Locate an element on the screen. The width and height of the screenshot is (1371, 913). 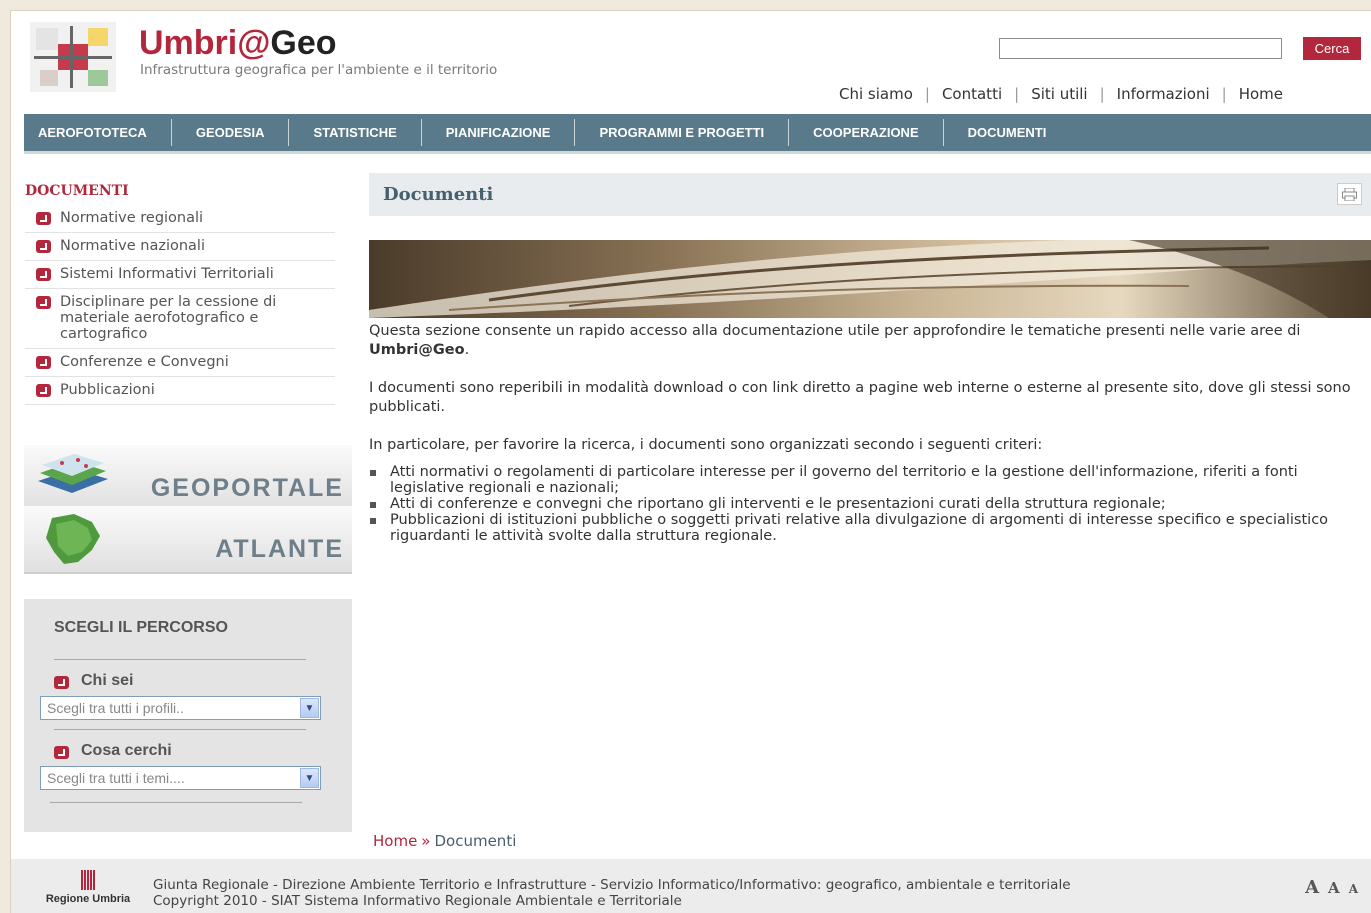
top-link-home: Home is located at coordinates (1261, 94).